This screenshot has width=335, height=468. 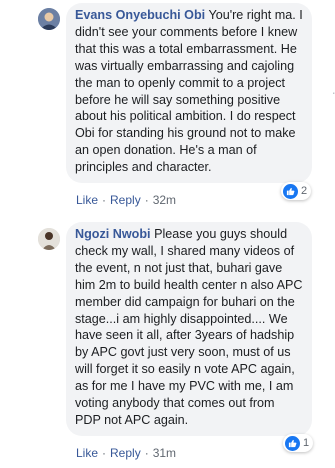 I want to click on comment-timestamp: 32m, so click(x=164, y=200).